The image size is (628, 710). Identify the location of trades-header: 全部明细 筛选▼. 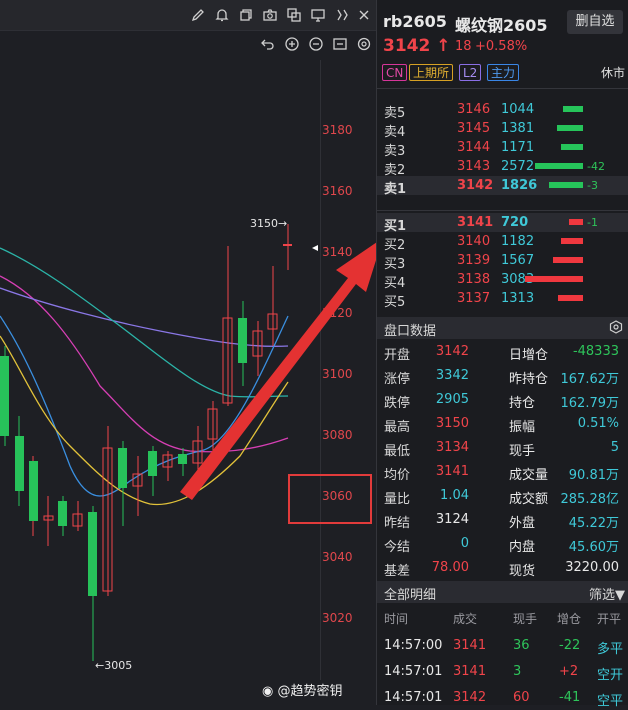
(502, 592).